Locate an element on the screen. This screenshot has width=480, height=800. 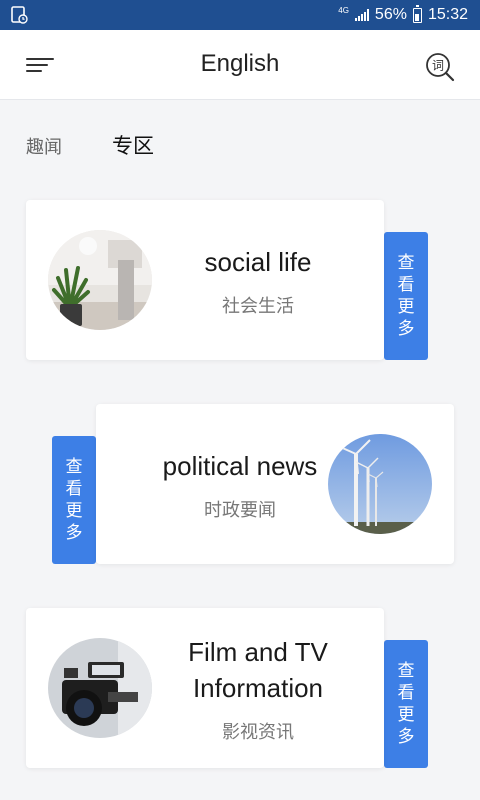
card-title: political news is located at coordinates (240, 466).